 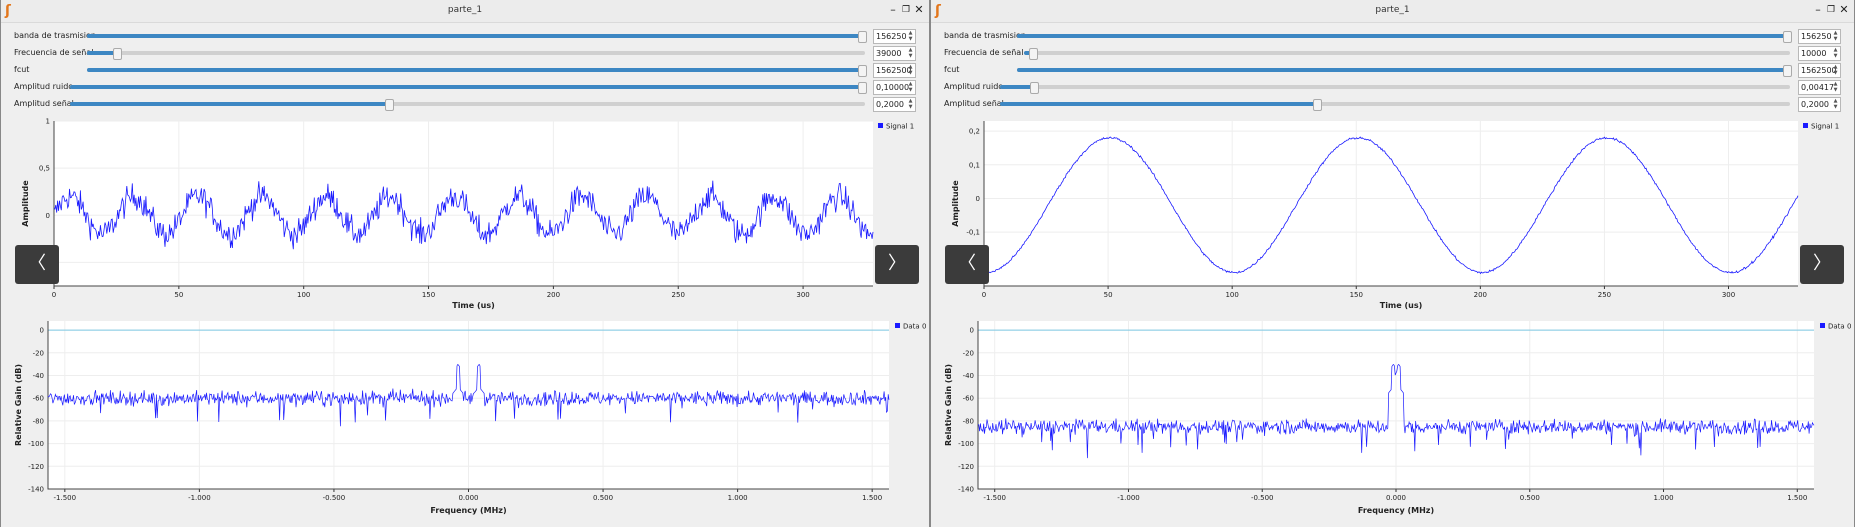 I want to click on y-tick-label: 0,5, so click(x=44, y=169).